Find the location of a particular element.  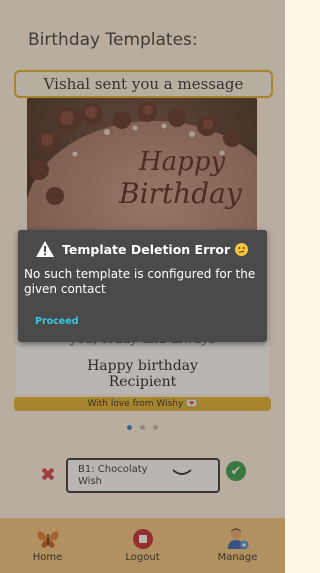

dialog-title-row: Template Deletion Error is located at coordinates (142, 249).